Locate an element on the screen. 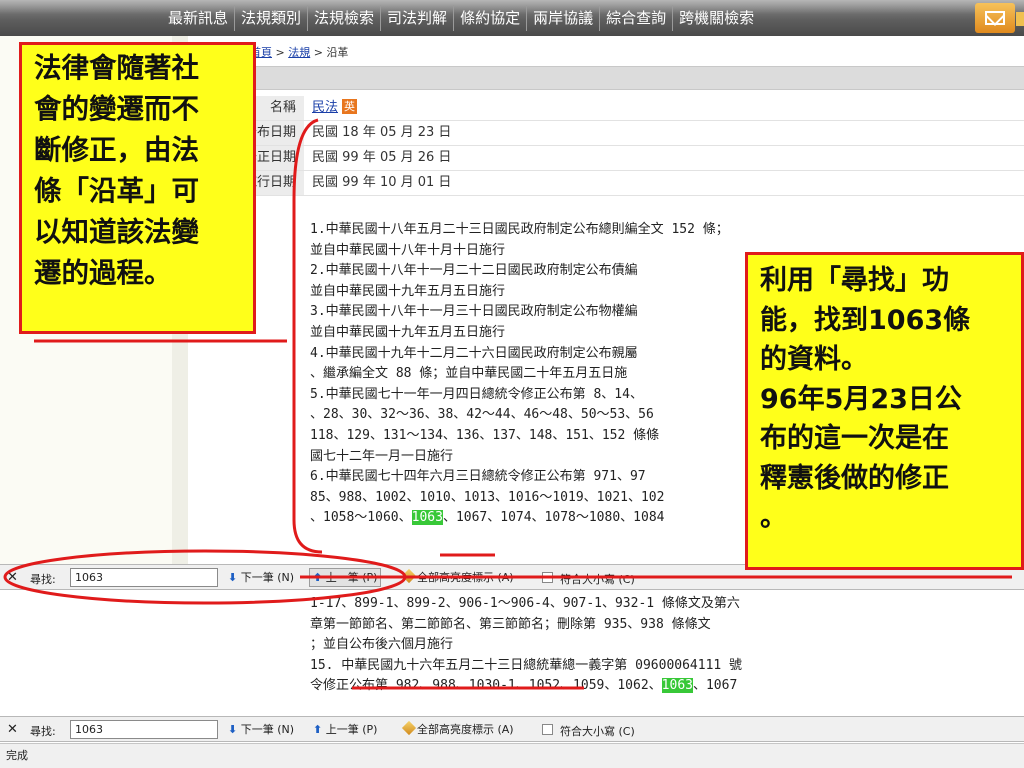 The image size is (1024, 768). note-line: 的資料。 is located at coordinates (814, 359).